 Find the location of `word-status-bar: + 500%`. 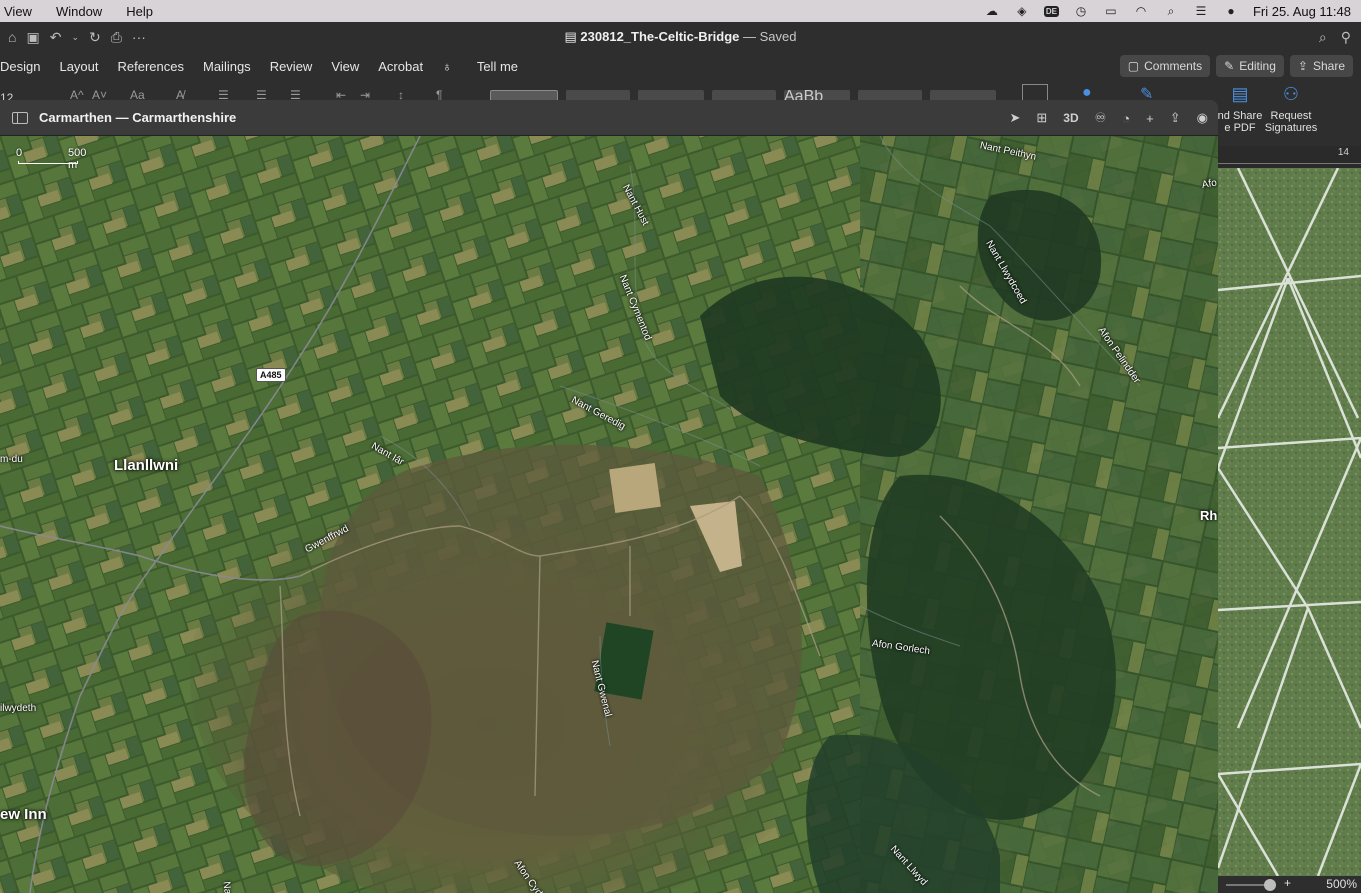

word-status-bar: + 500% is located at coordinates (1289, 884).